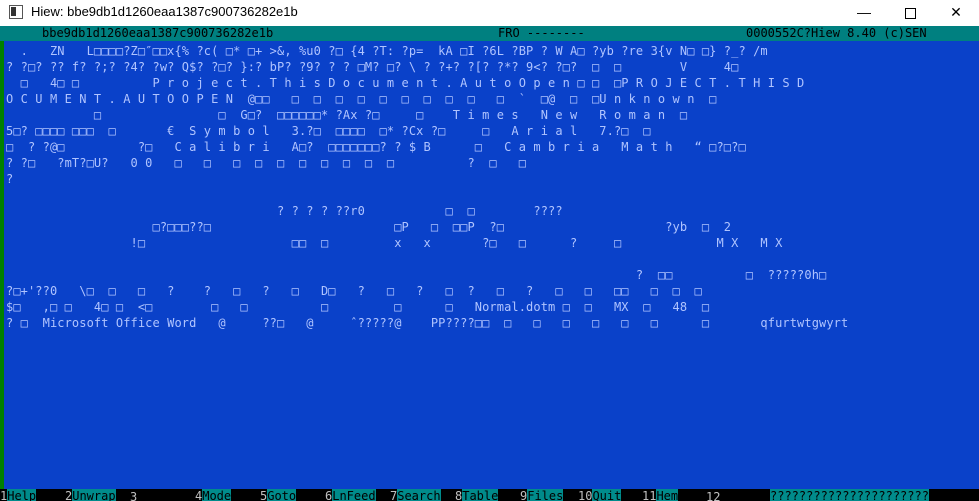 The width and height of the screenshot is (979, 501). I want to click on fkey-mode: 4Mode, so click(213, 495).